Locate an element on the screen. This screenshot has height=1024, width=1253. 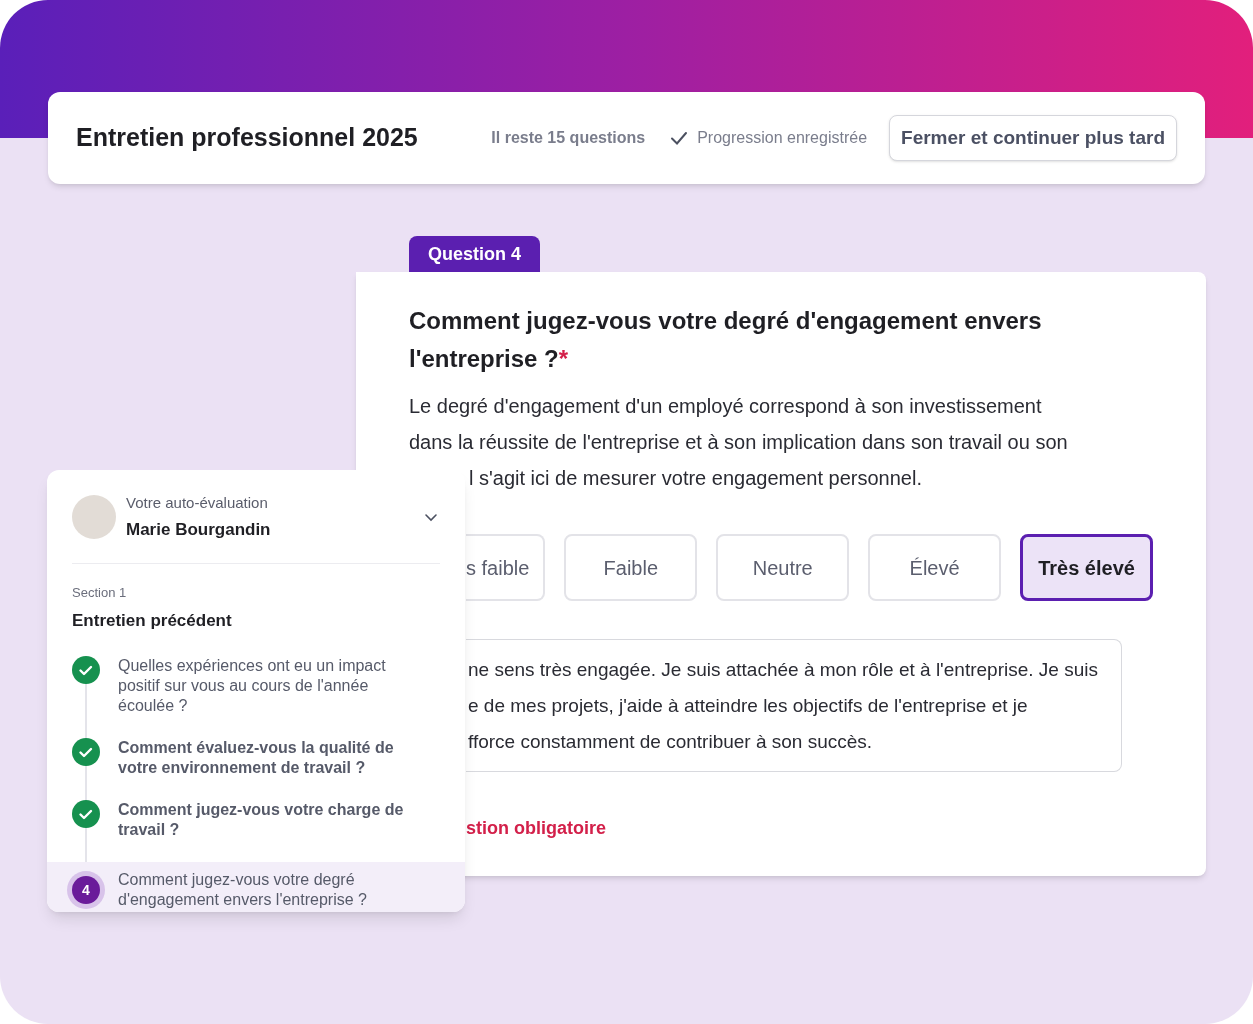
employee-name: Marie Bourgandin is located at coordinates (198, 529).